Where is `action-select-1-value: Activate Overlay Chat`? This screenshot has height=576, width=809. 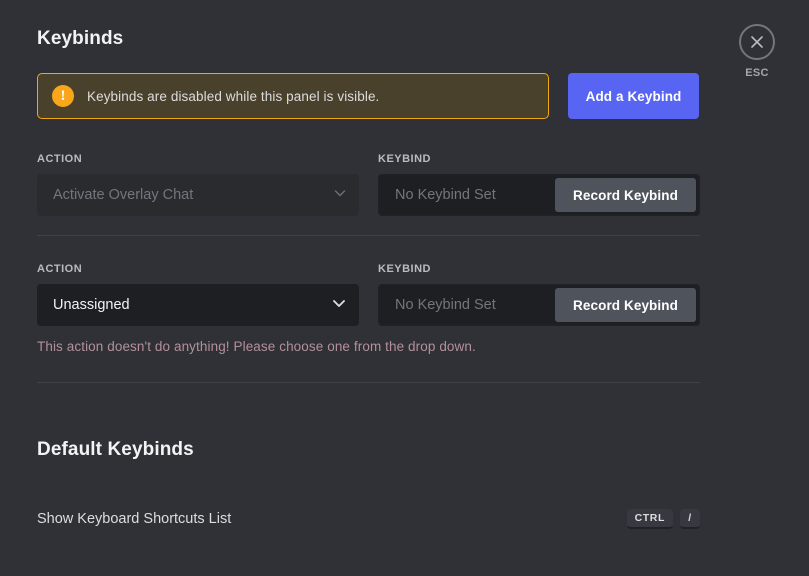
action-select-1-value: Activate Overlay Chat is located at coordinates (123, 195).